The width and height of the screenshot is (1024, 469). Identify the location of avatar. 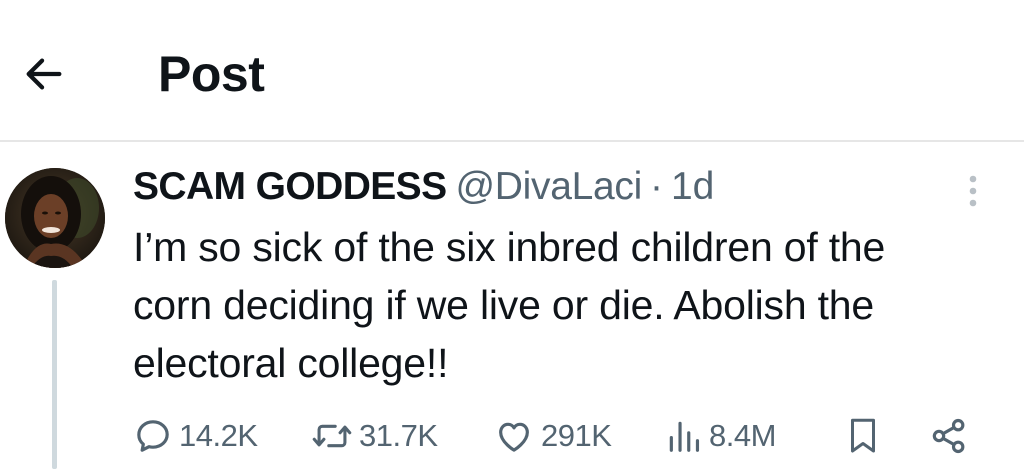
(55, 218).